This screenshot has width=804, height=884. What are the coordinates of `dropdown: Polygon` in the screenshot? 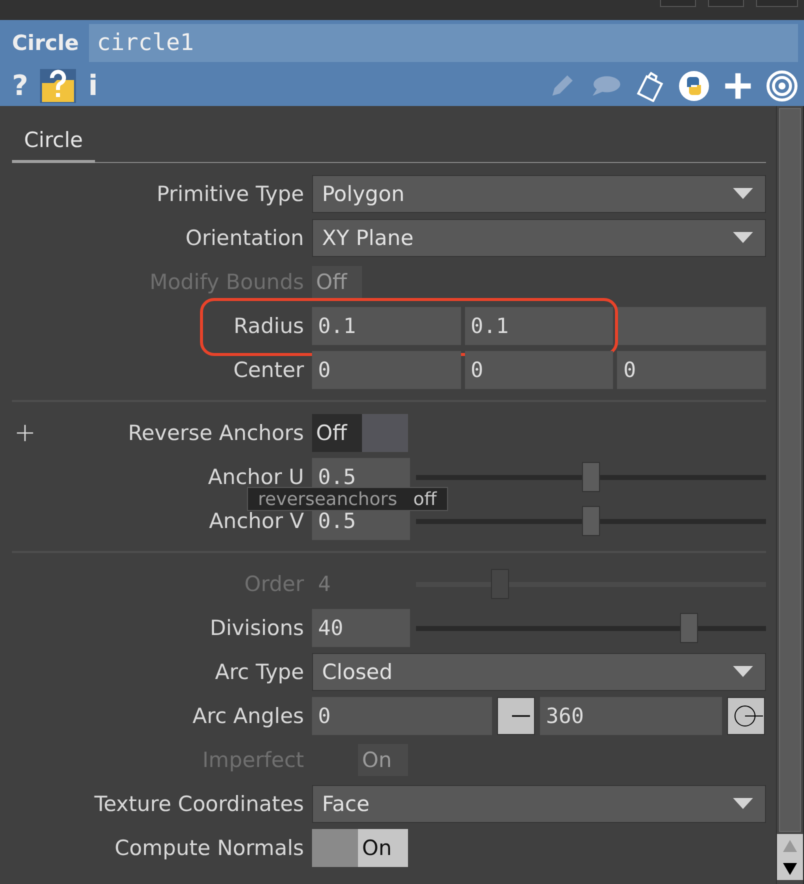 It's located at (539, 194).